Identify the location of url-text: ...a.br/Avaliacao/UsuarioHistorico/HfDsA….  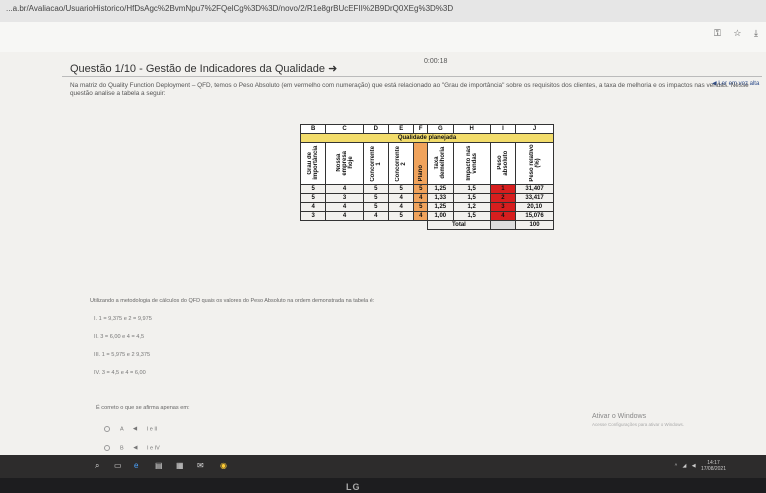
(229, 8).